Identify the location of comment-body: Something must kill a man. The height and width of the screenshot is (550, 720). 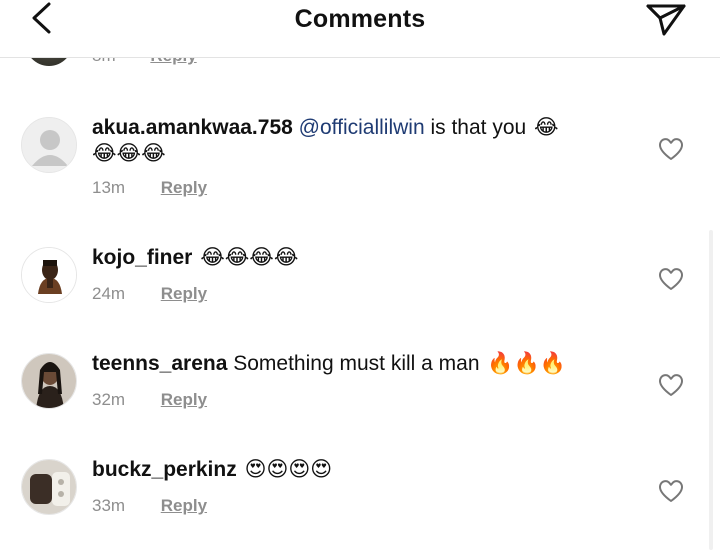
(356, 363).